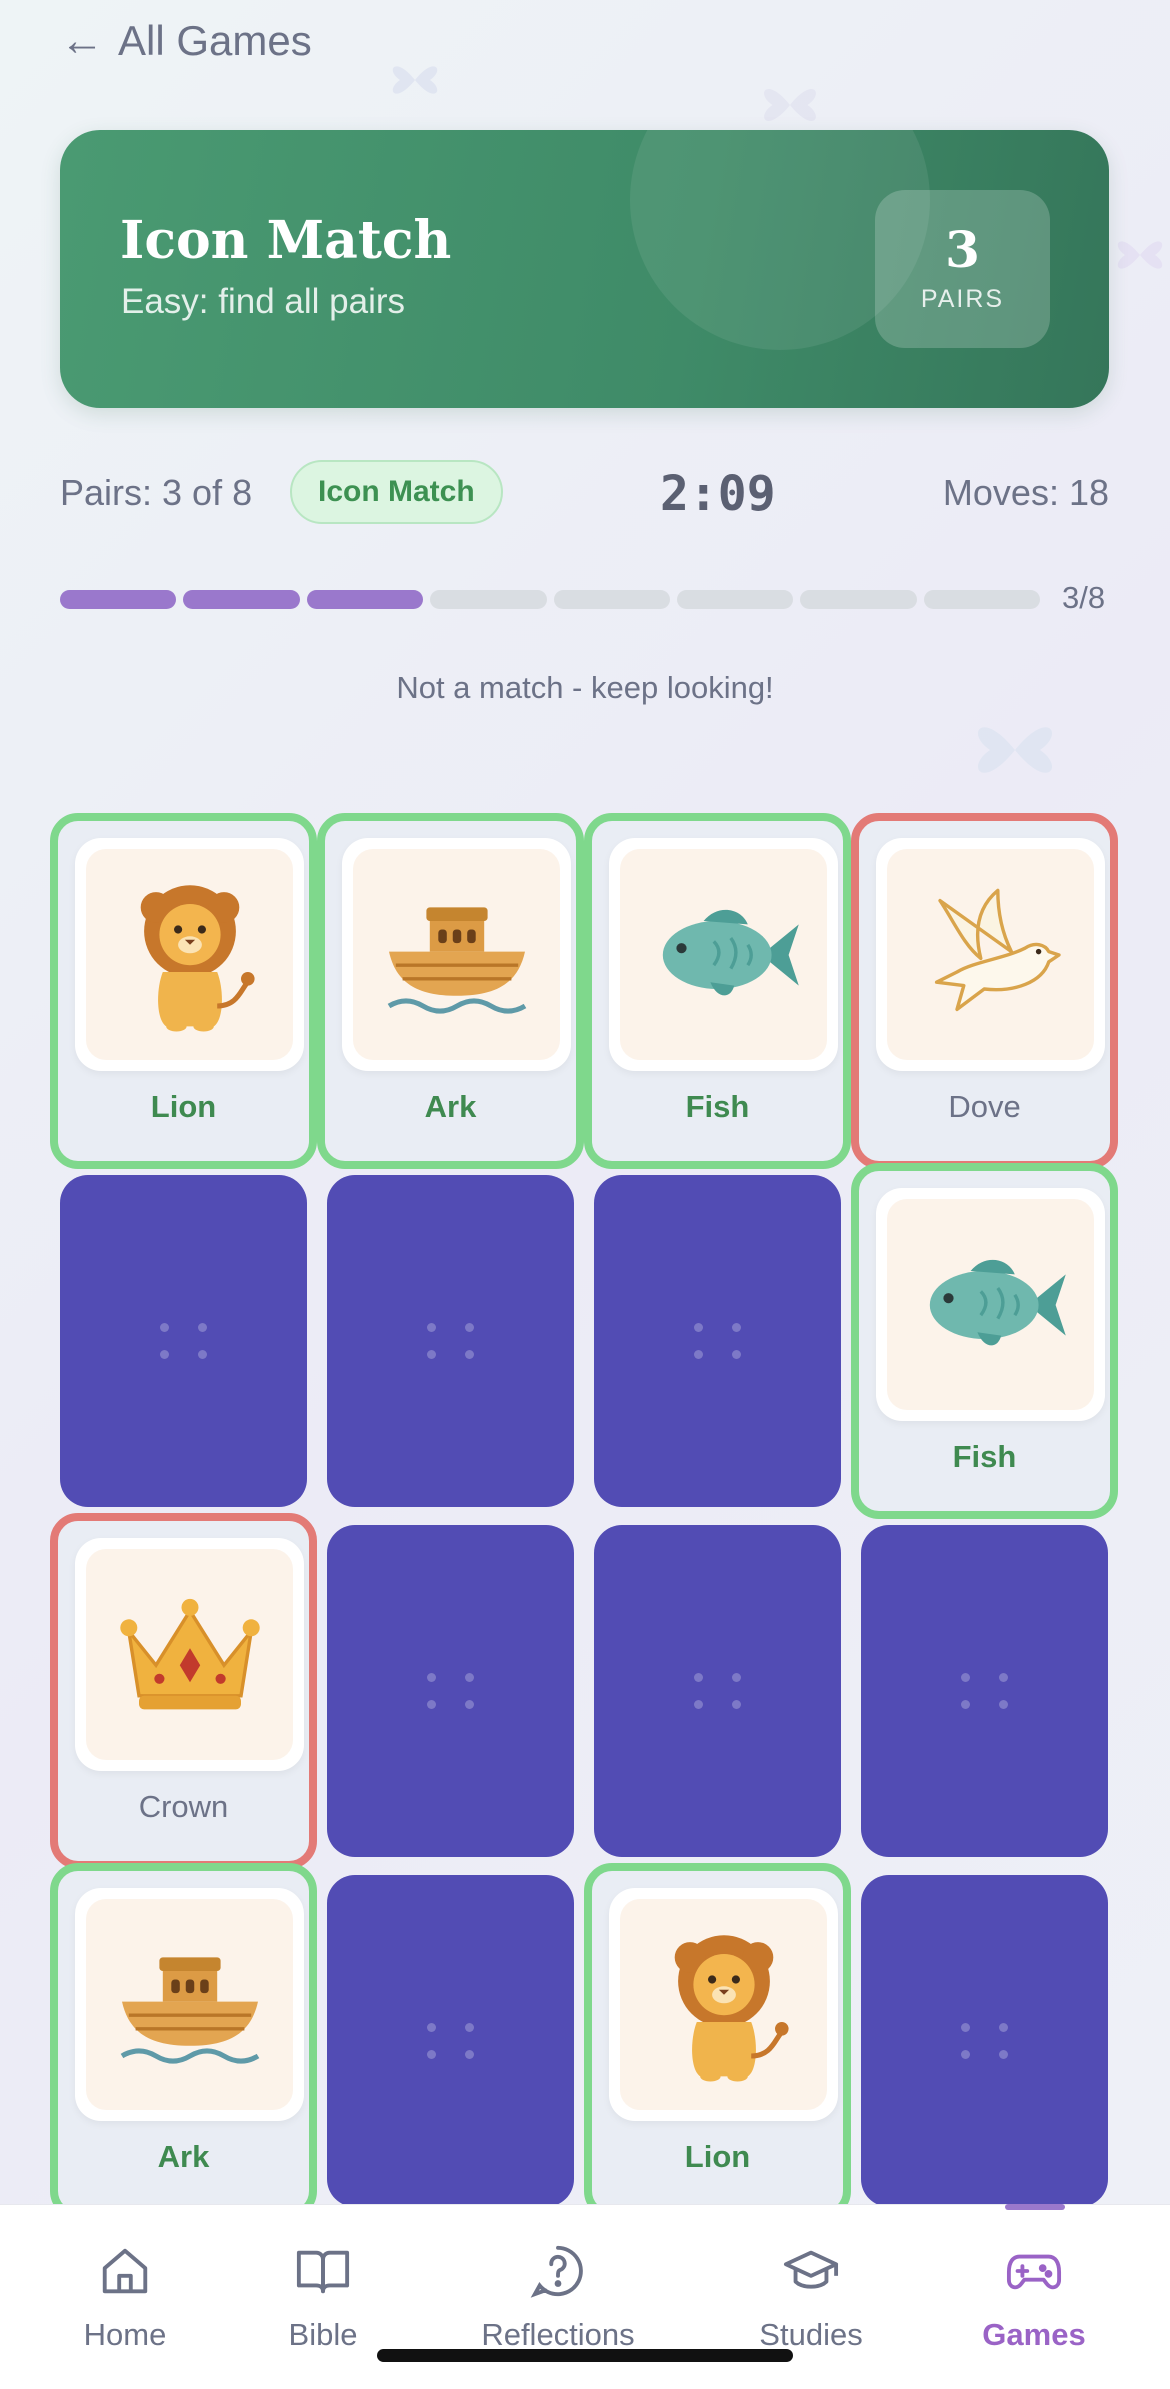  Describe the element at coordinates (82, 40) in the screenshot. I see `arrow-left-icon: ←` at that location.